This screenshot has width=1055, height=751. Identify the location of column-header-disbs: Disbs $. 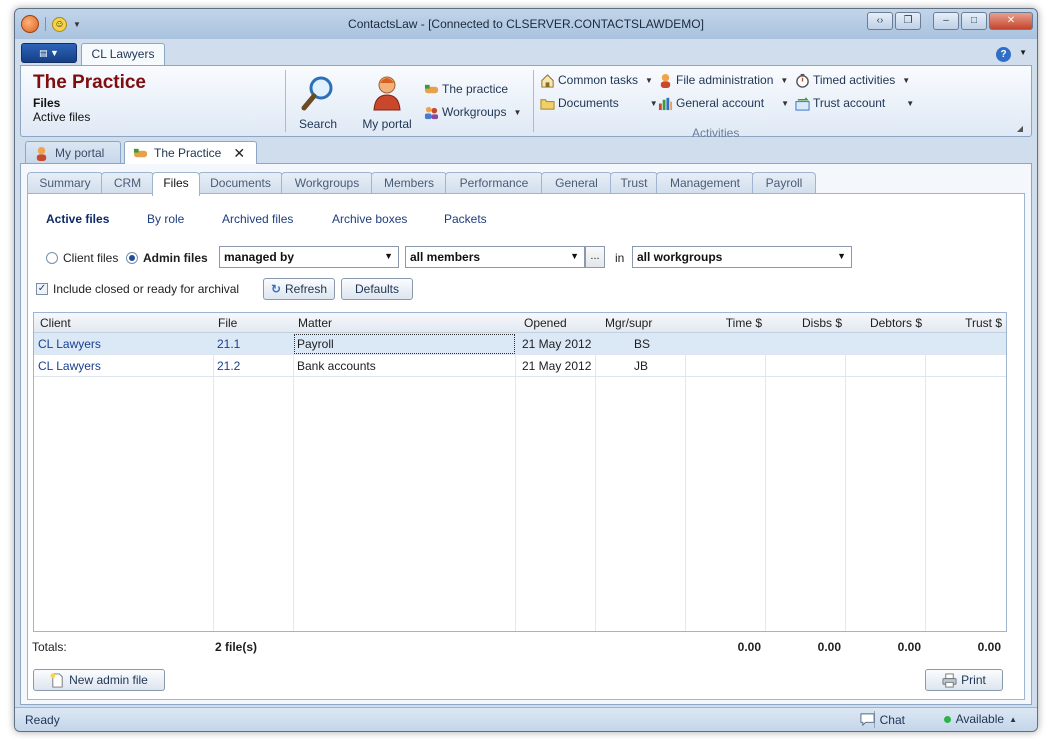
(806, 323).